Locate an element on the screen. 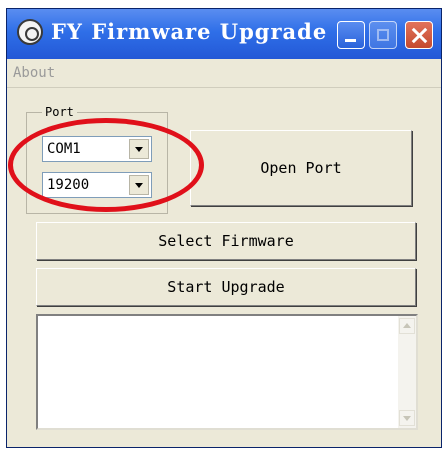  vertical-scrollbar is located at coordinates (407, 372).